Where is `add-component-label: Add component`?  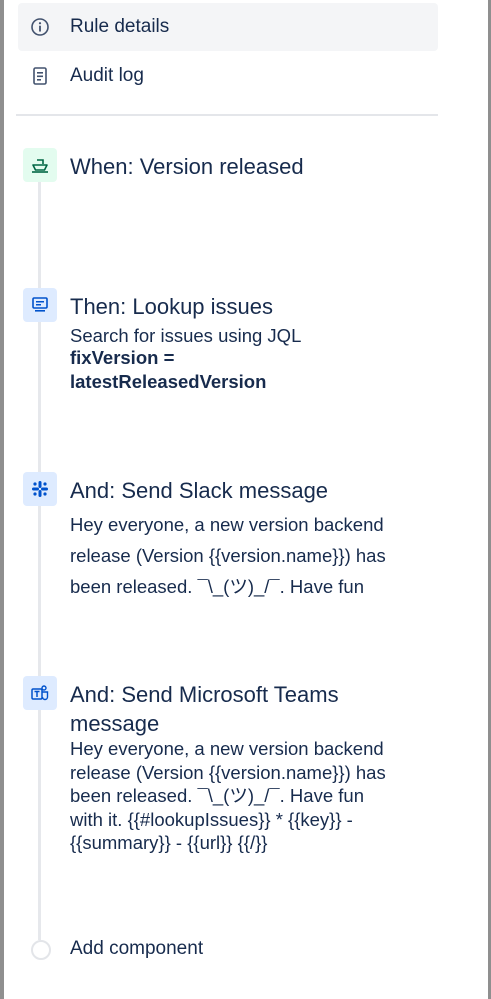
add-component-label: Add component is located at coordinates (137, 948).